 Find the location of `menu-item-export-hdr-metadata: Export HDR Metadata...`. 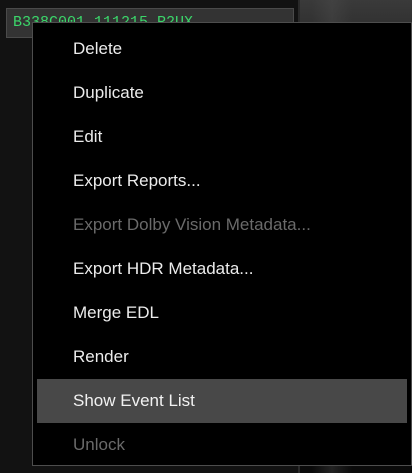

menu-item-export-hdr-metadata: Export HDR Metadata... is located at coordinates (222, 269).